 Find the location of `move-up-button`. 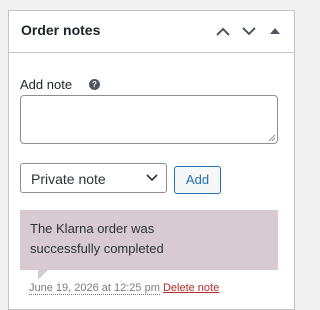

move-up-button is located at coordinates (223, 31).